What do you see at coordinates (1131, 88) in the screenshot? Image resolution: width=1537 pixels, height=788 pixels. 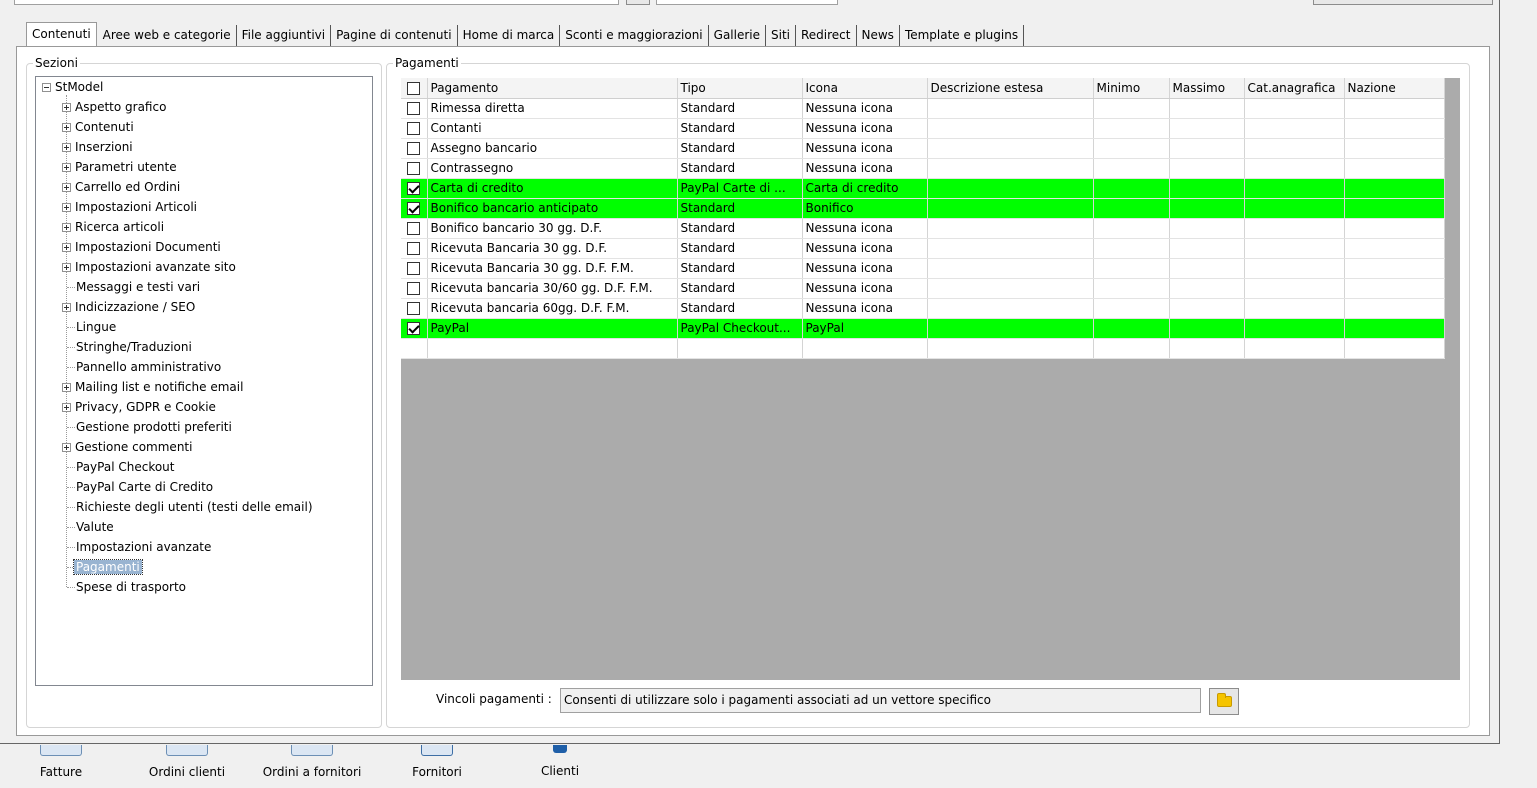 I see `column-header-minimo: Minimo` at bounding box center [1131, 88].